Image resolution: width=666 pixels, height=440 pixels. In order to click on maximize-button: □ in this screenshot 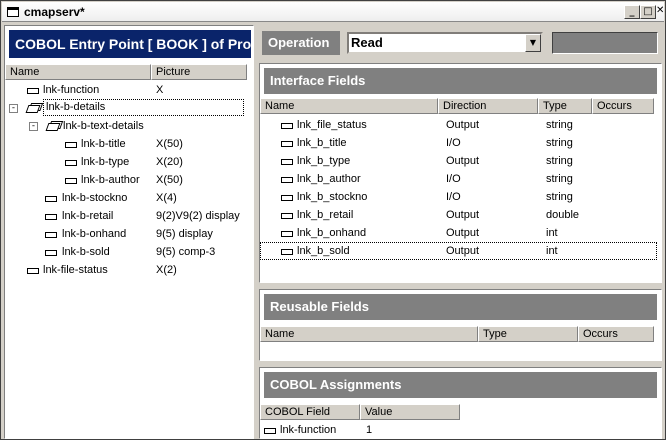, I will do `click(648, 12)`.